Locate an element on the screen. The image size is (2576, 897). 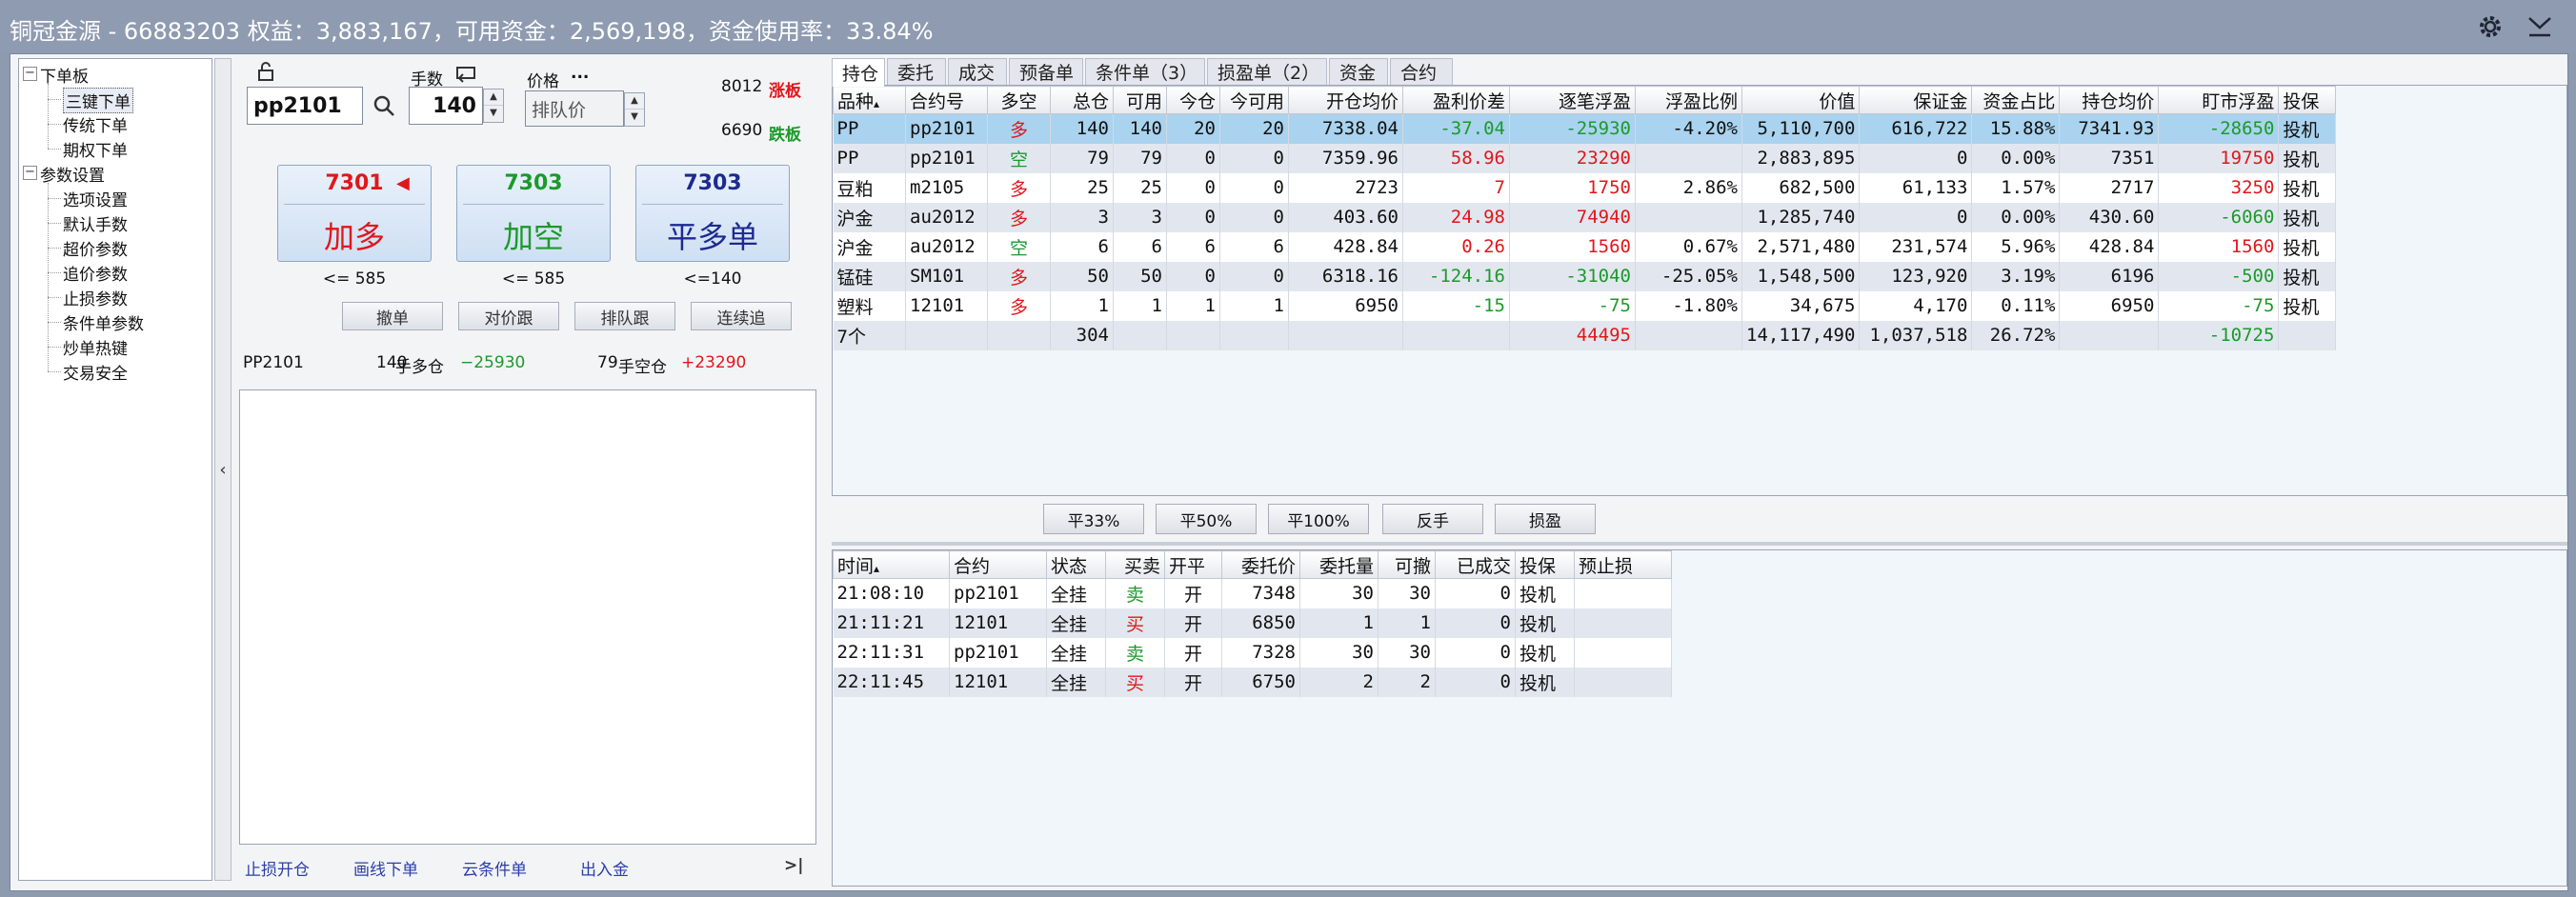
col-header: 可撤 is located at coordinates (1407, 564).